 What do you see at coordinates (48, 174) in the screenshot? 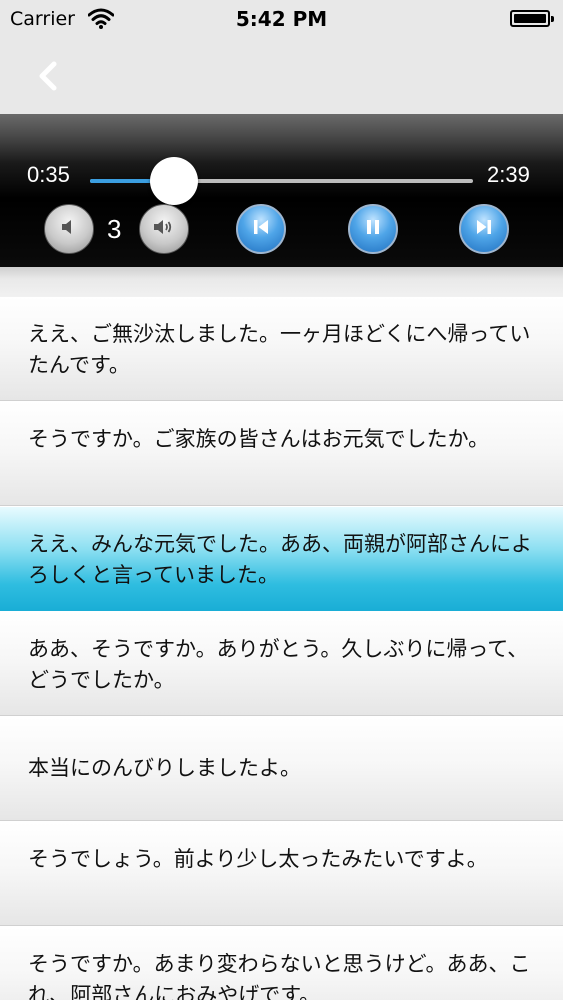
I see `current-time: 0:35` at bounding box center [48, 174].